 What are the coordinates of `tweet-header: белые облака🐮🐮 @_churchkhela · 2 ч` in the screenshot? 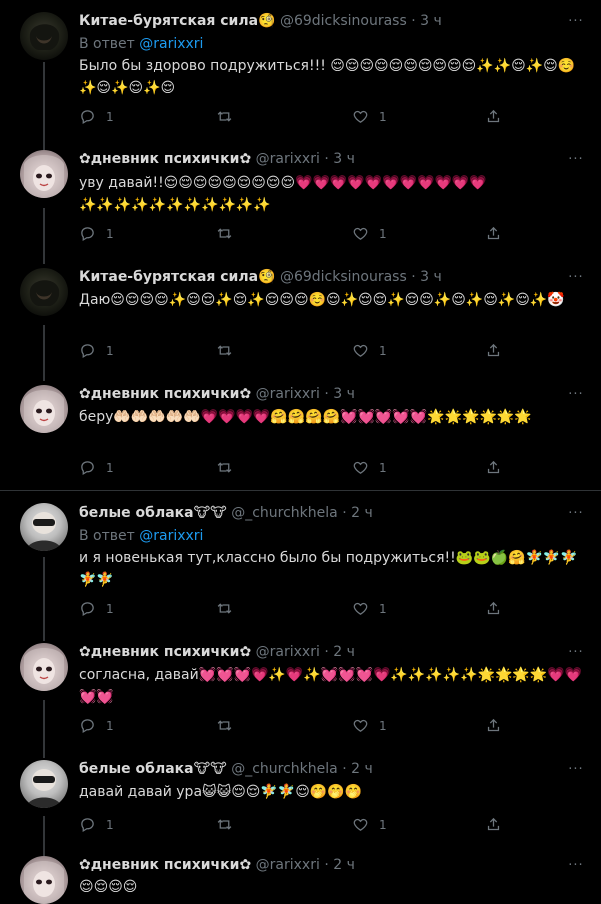 It's located at (226, 513).